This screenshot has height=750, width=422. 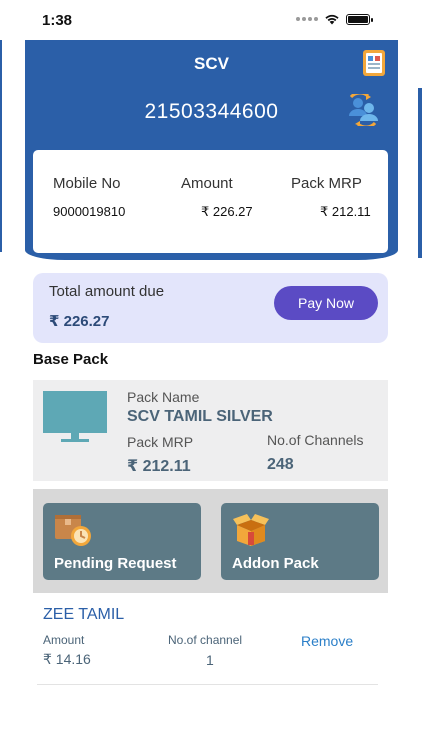 I want to click on pack-name-label: Pack Name, so click(x=163, y=397).